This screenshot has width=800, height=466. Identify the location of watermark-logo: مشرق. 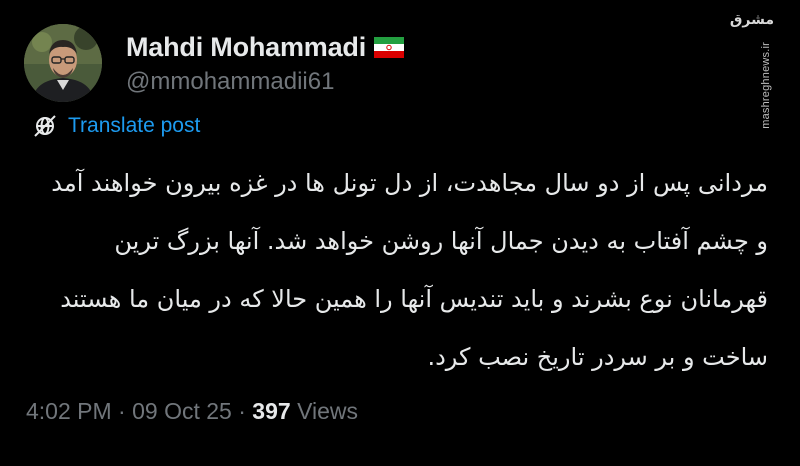
(751, 20).